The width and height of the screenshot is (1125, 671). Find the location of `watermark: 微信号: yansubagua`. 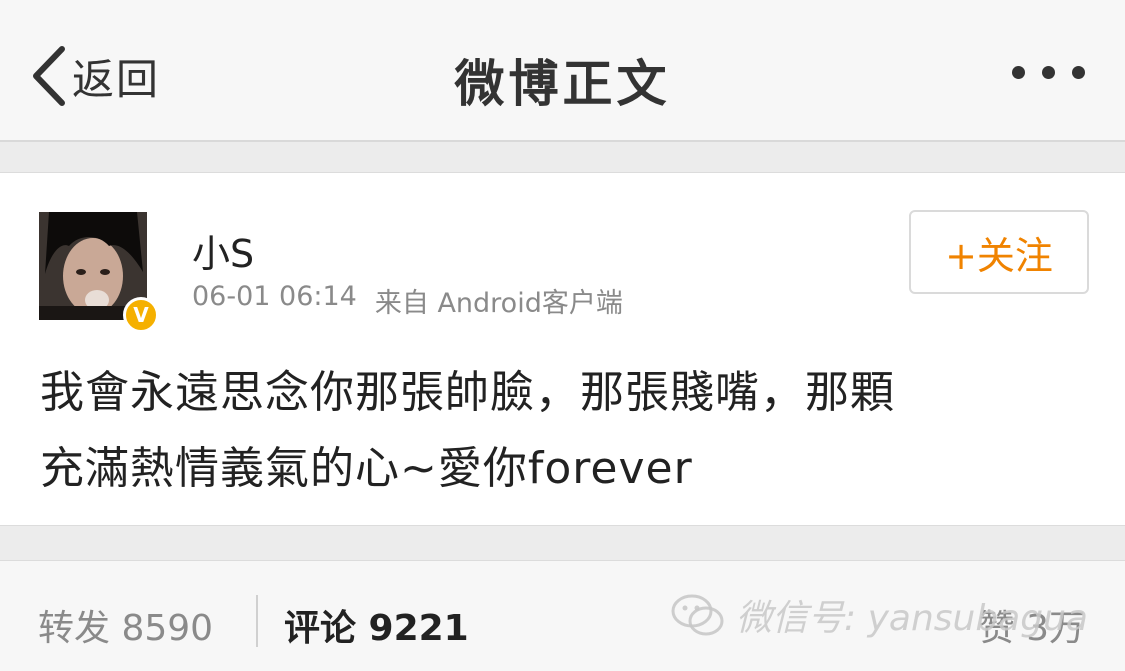

watermark: 微信号: yansubagua is located at coordinates (879, 615).